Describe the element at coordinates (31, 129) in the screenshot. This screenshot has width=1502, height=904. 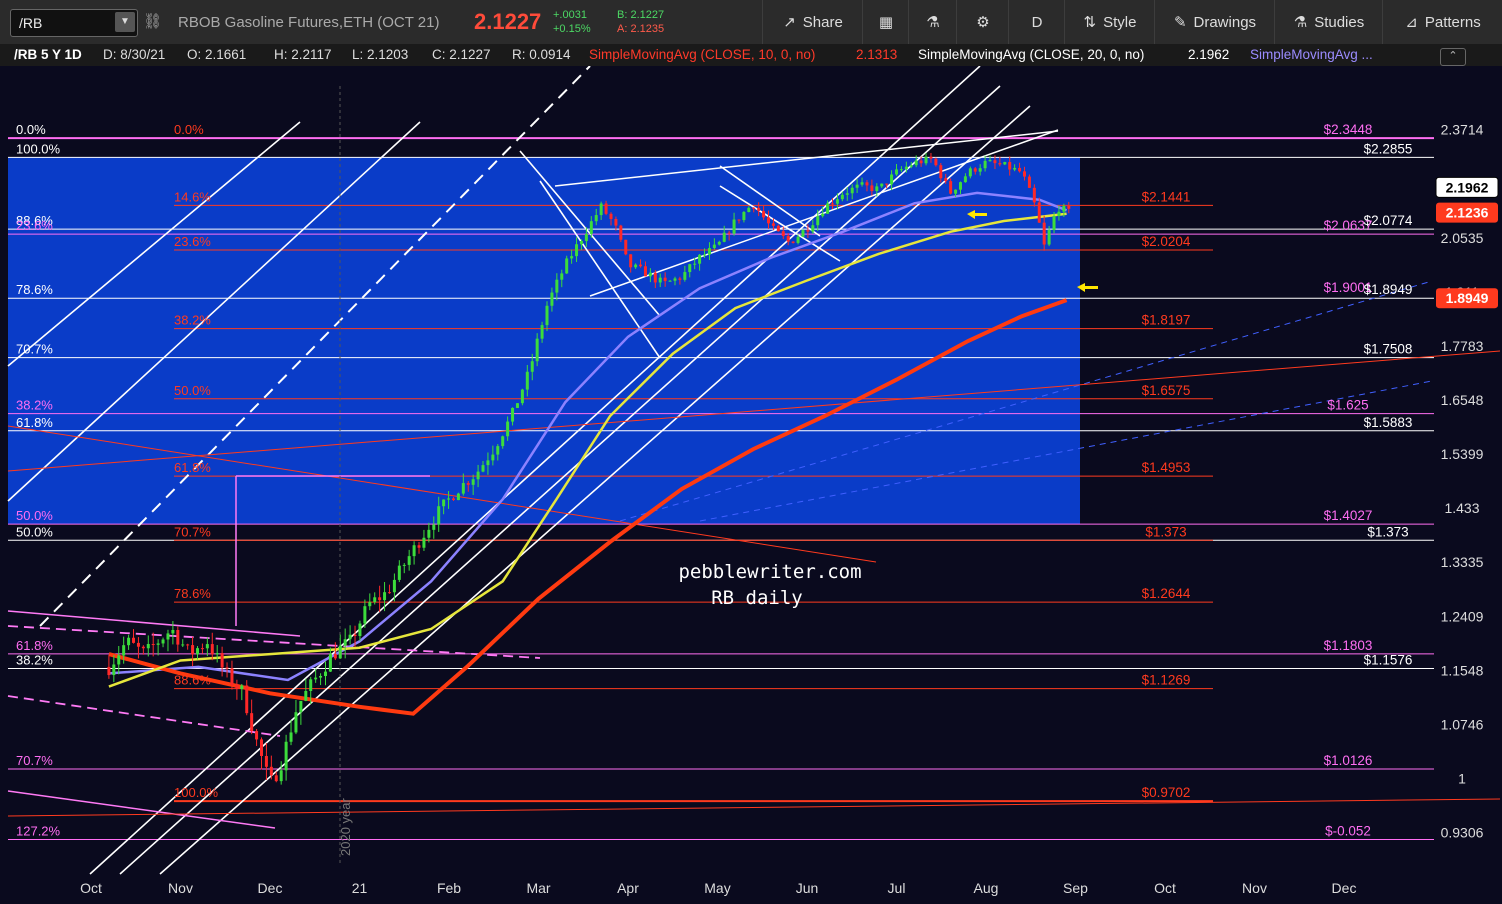
I see `fib-label-white: 0.0%` at that location.